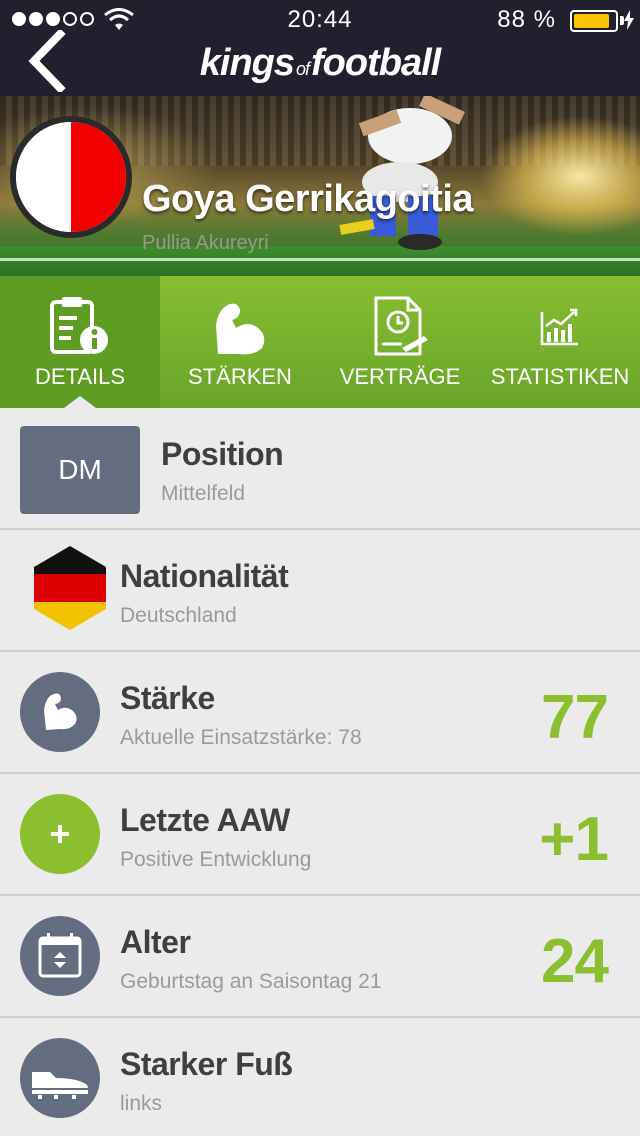 The image size is (640, 1136). I want to click on list-item-last-aaw: Letzte AAW Positive Entwicklung +1, so click(320, 835).